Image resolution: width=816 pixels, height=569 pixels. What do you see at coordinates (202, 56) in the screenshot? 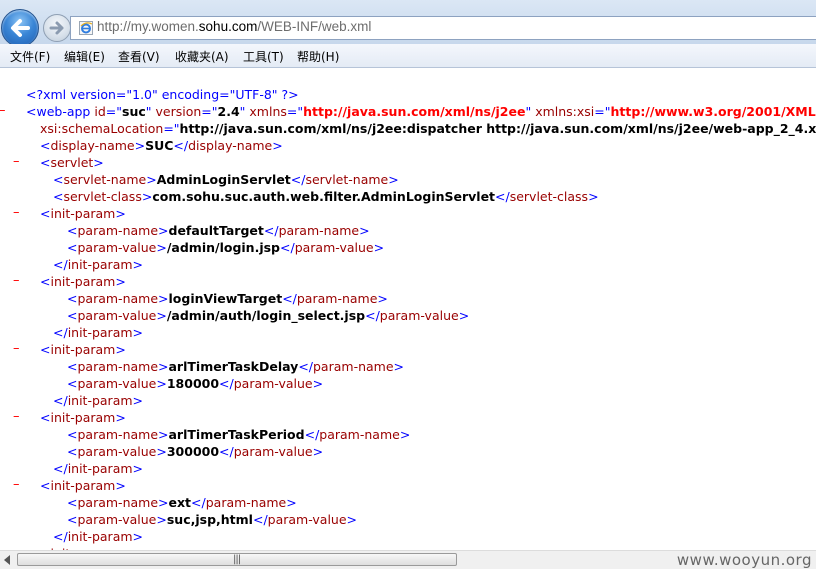
I see `menu-favorites: 收藏夹(A)` at bounding box center [202, 56].